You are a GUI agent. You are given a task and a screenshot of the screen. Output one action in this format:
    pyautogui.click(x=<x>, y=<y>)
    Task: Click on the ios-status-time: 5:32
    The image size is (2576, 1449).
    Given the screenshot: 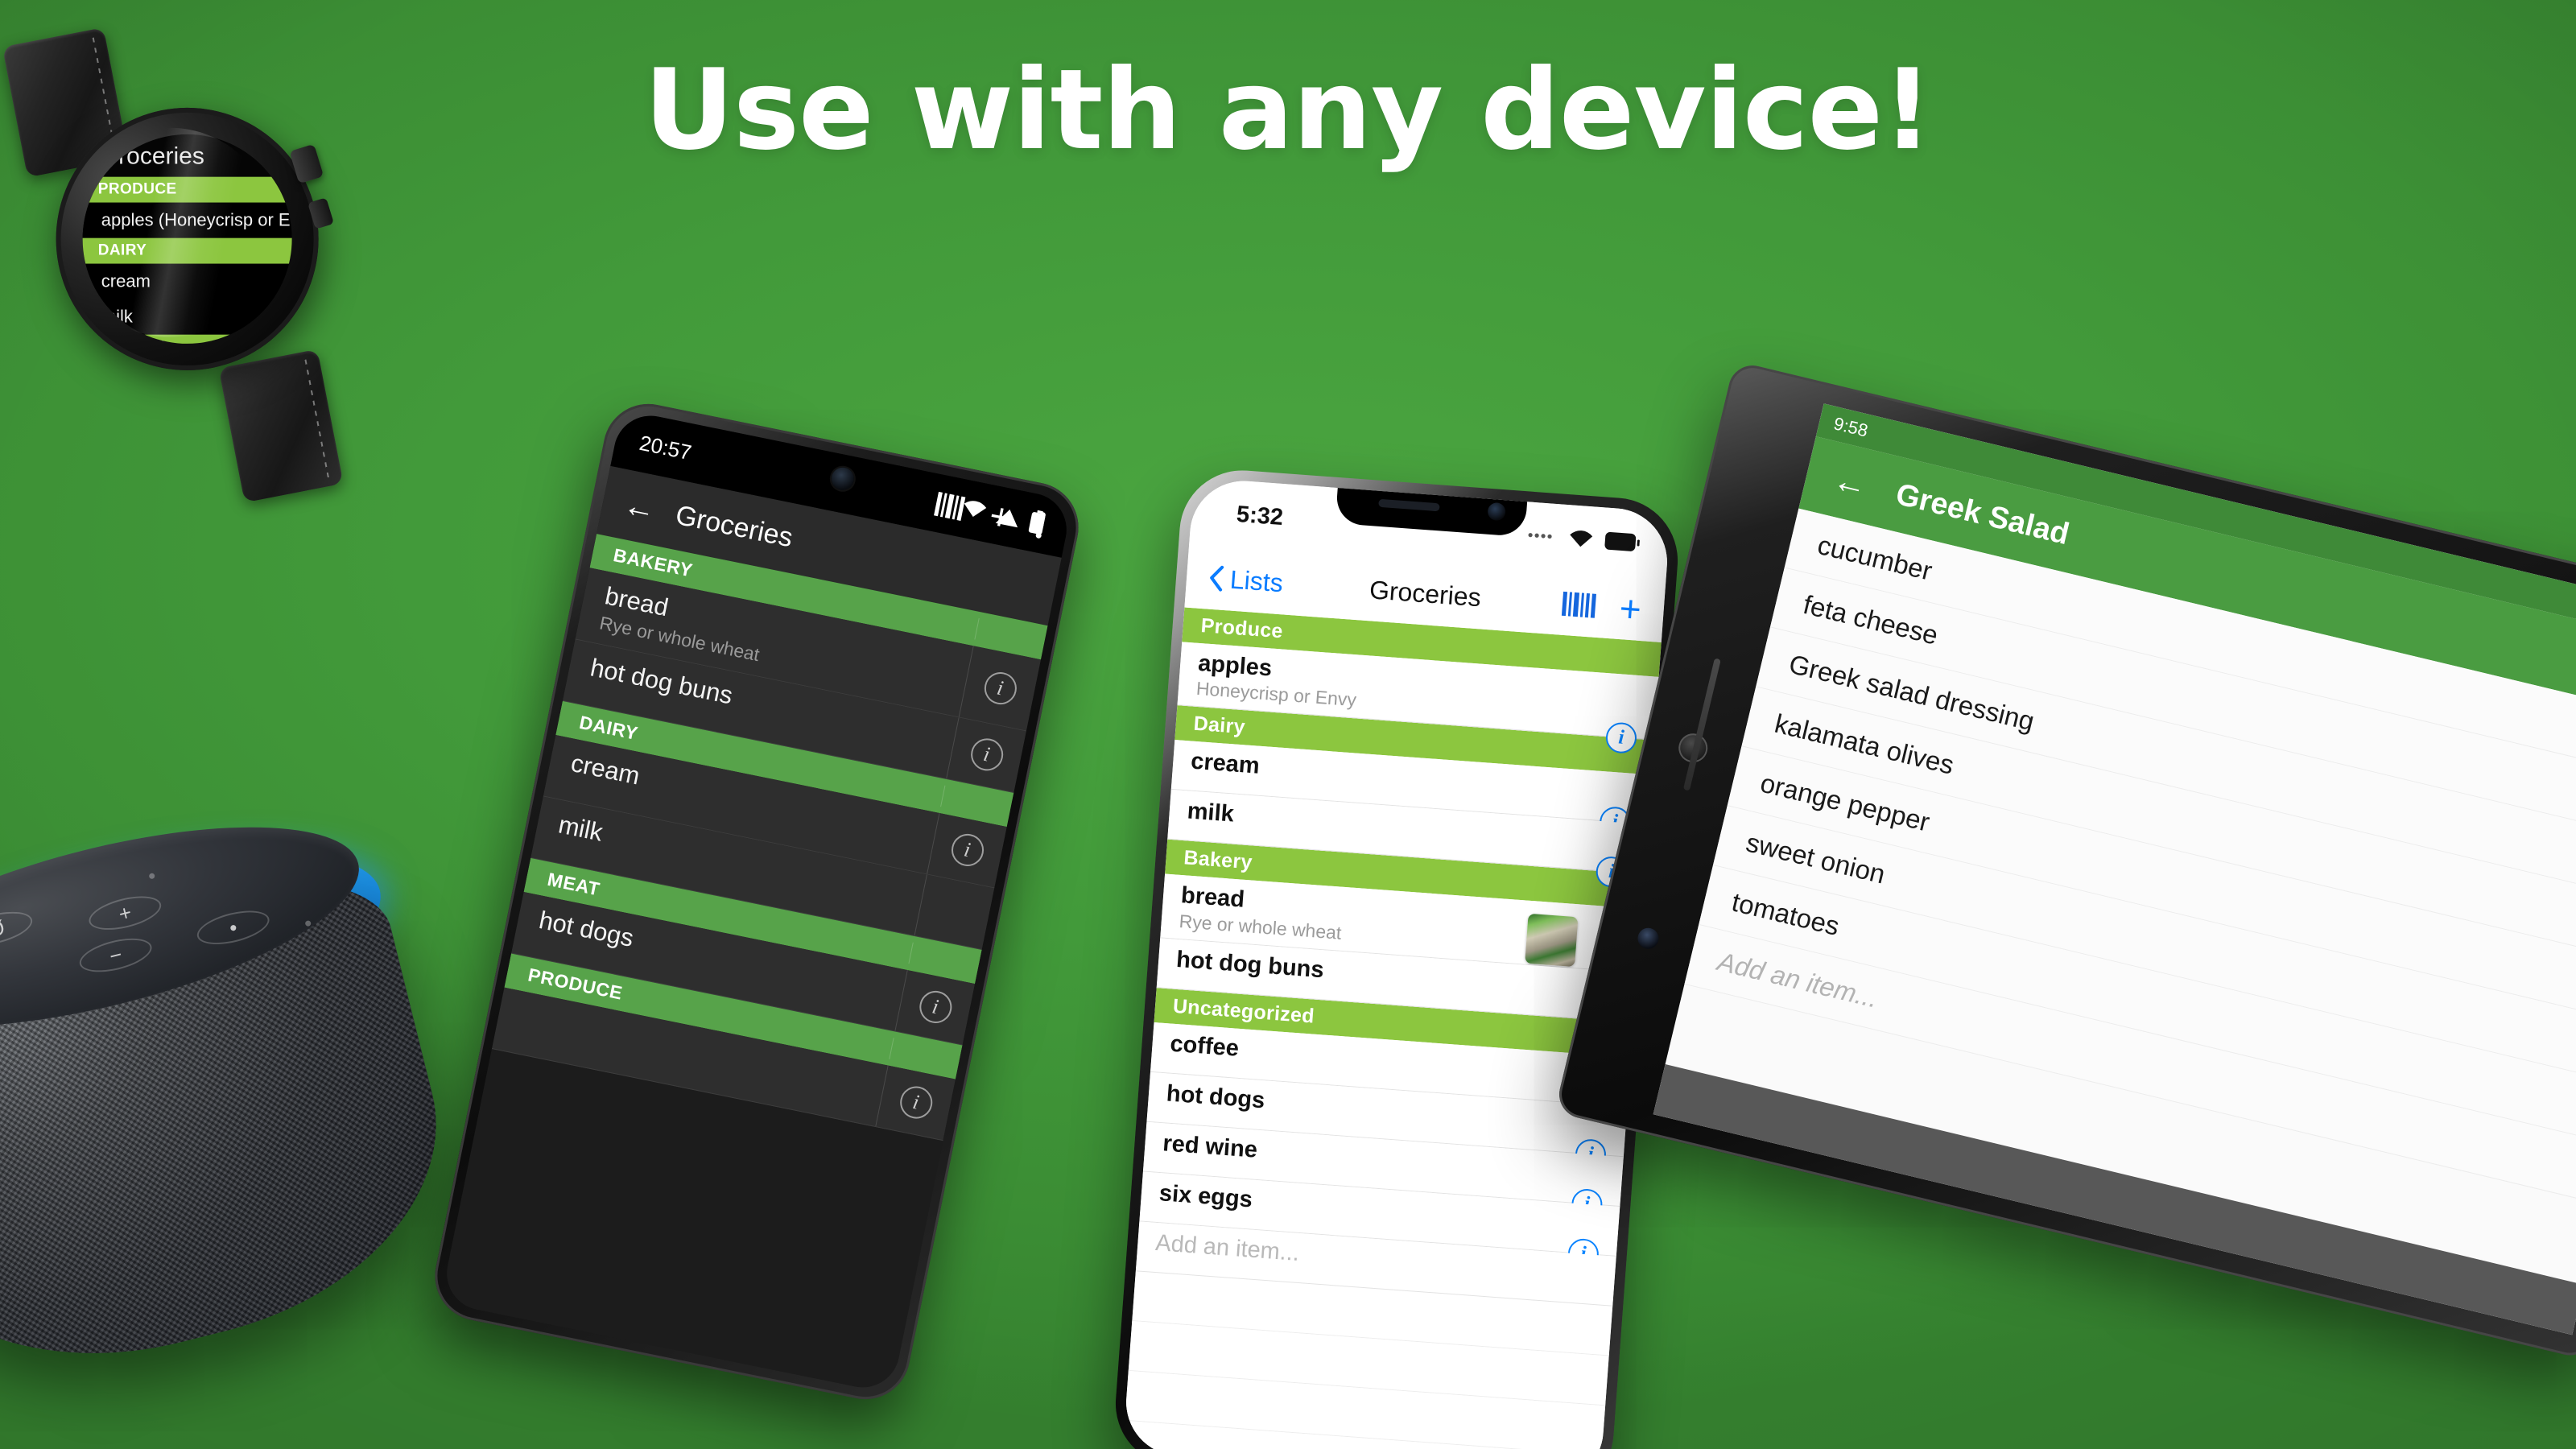 What is the action you would take?
    pyautogui.click(x=1260, y=516)
    